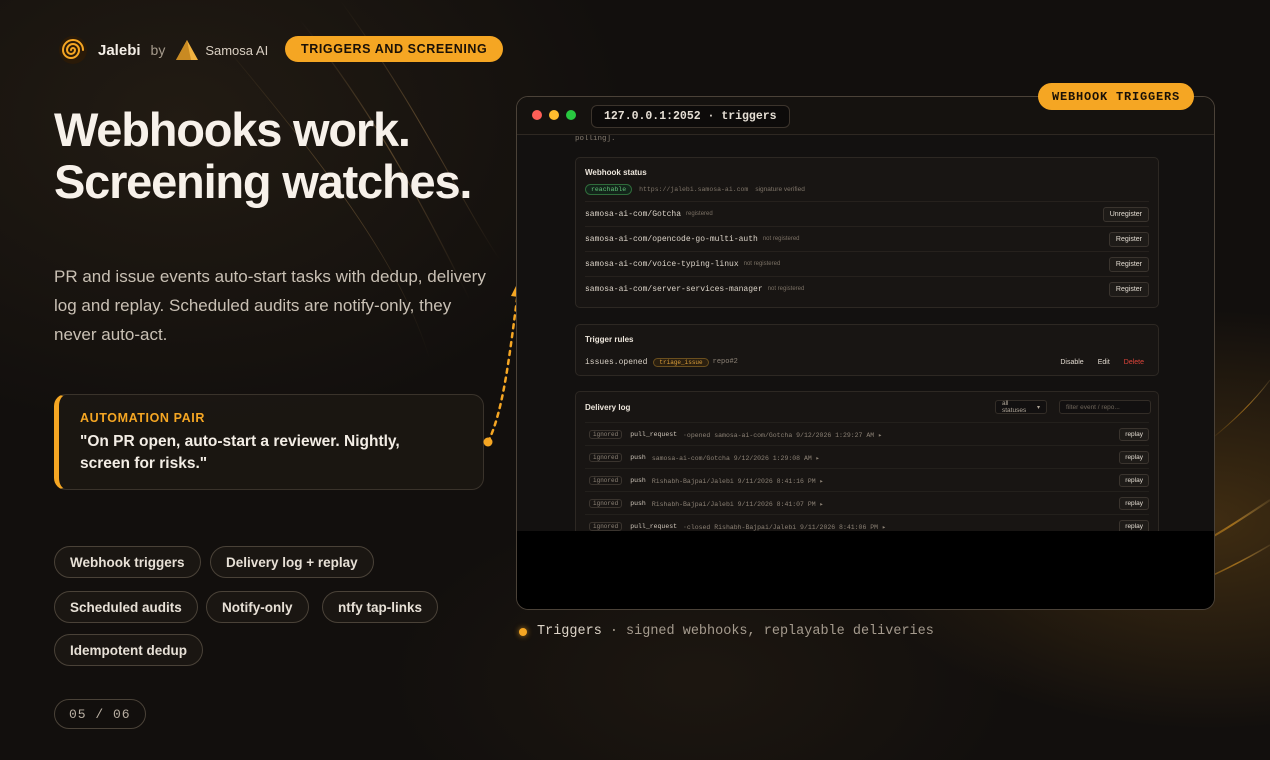 The height and width of the screenshot is (760, 1270). What do you see at coordinates (119, 50) in the screenshot?
I see `brand-name: Jalebi` at bounding box center [119, 50].